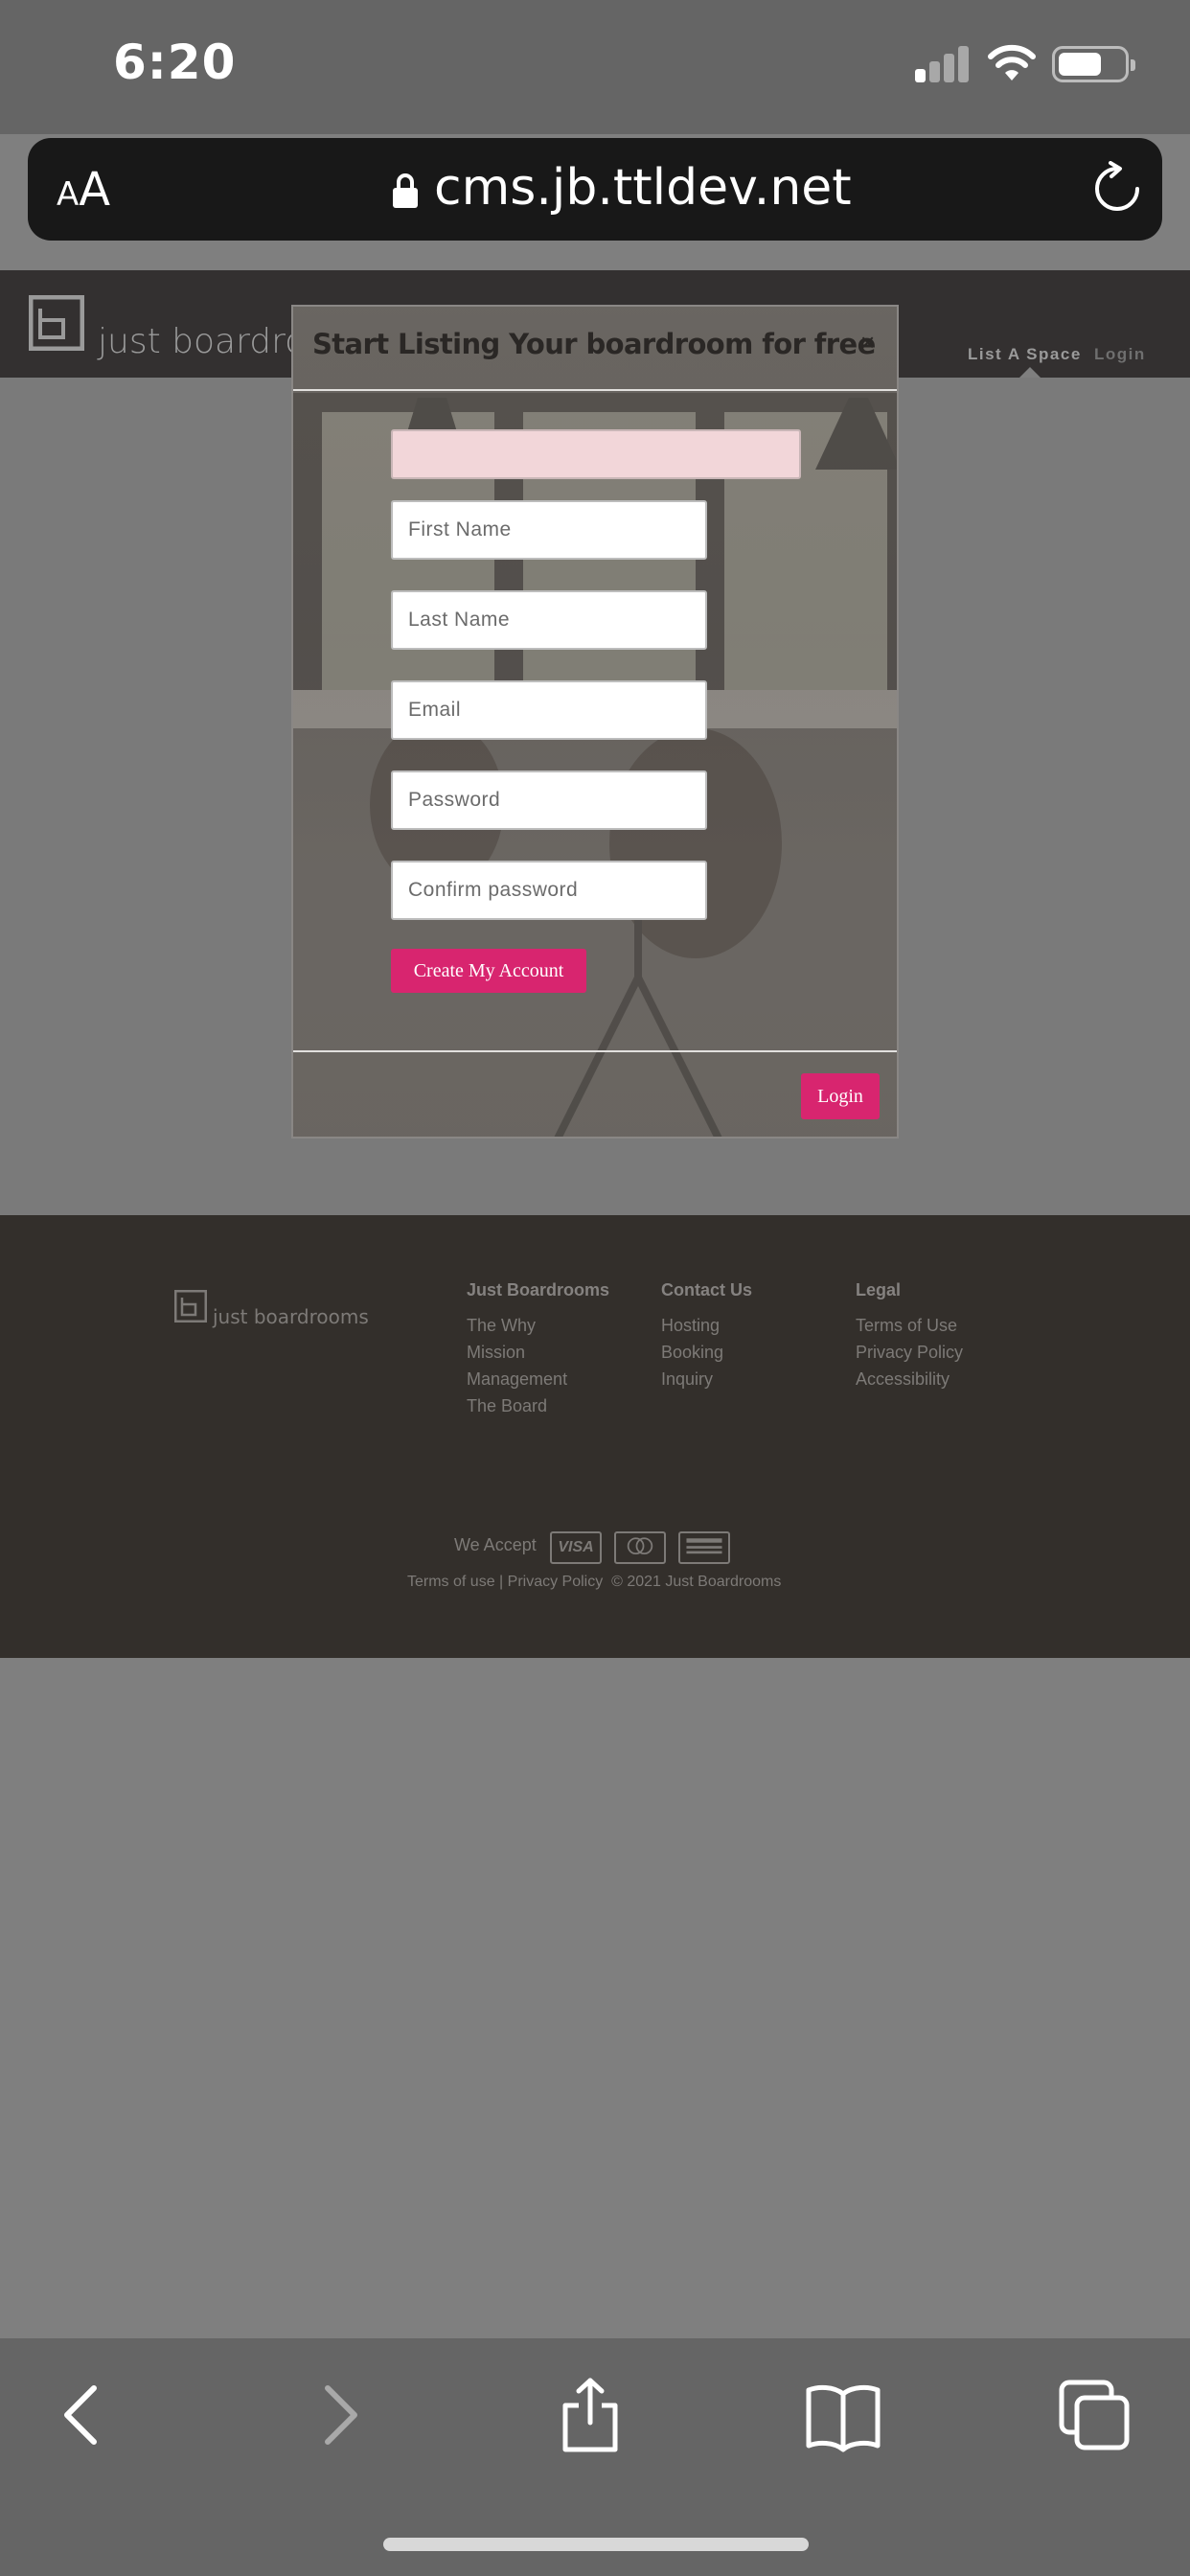 This screenshot has height=2576, width=1190. Describe the element at coordinates (1030, 373) in the screenshot. I see `nav-active-caret` at that location.